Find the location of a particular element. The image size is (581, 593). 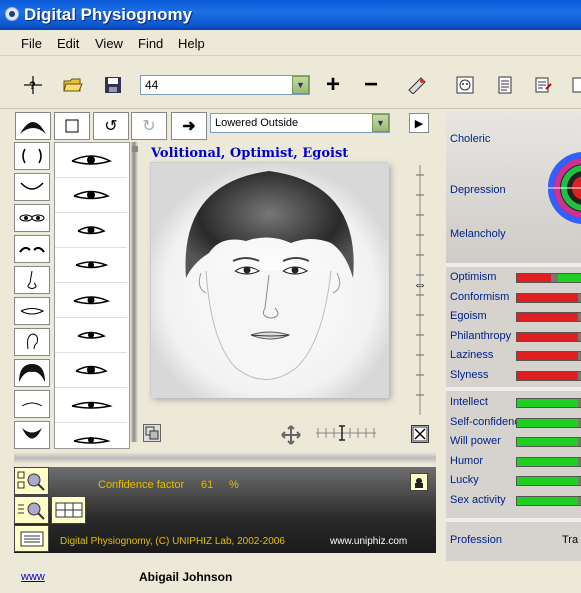

trait-label: Optimism is located at coordinates (473, 277).